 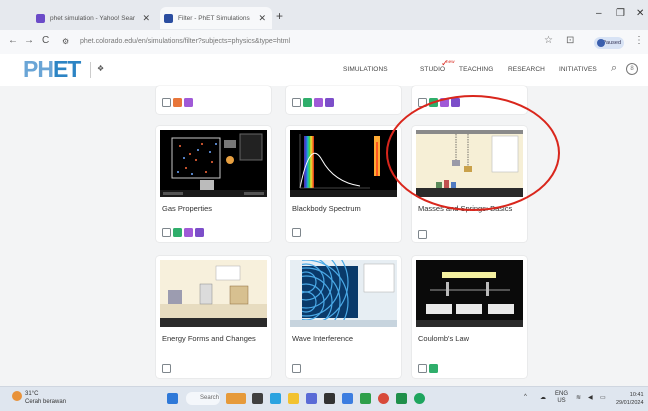 What do you see at coordinates (293, 398) in the screenshot?
I see `file-explorer-icon` at bounding box center [293, 398].